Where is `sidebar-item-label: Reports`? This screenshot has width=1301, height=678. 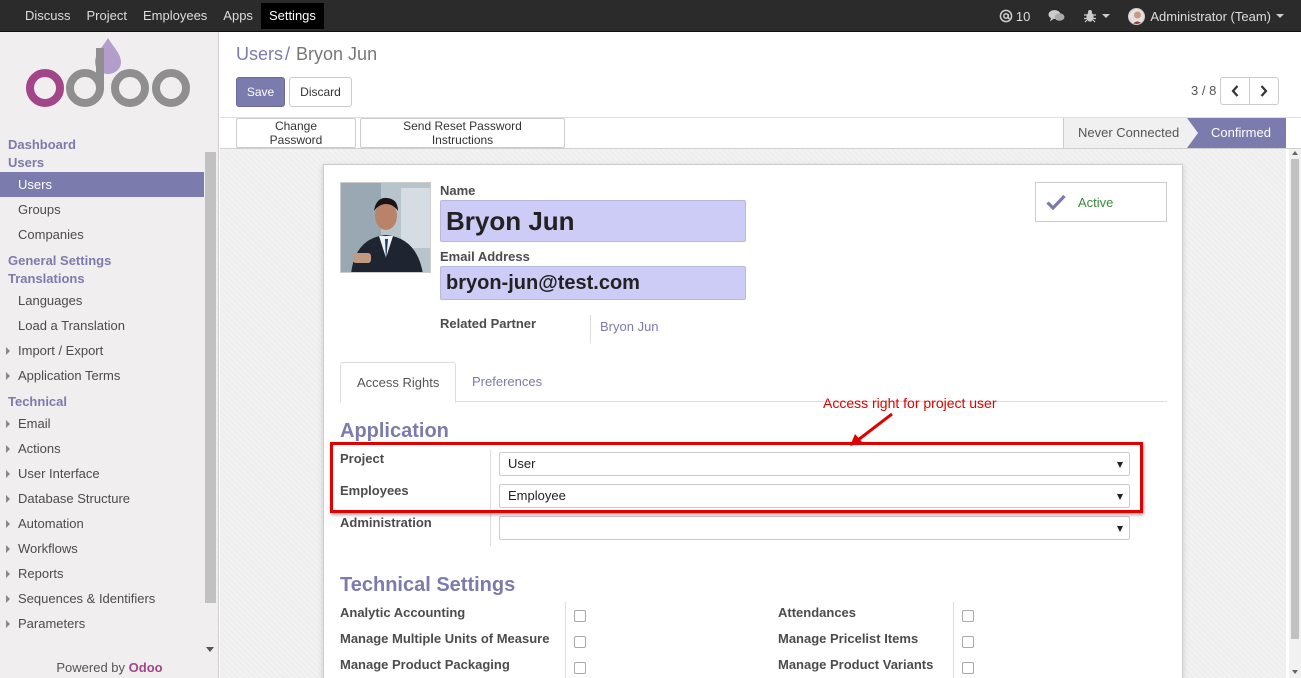 sidebar-item-label: Reports is located at coordinates (41, 573).